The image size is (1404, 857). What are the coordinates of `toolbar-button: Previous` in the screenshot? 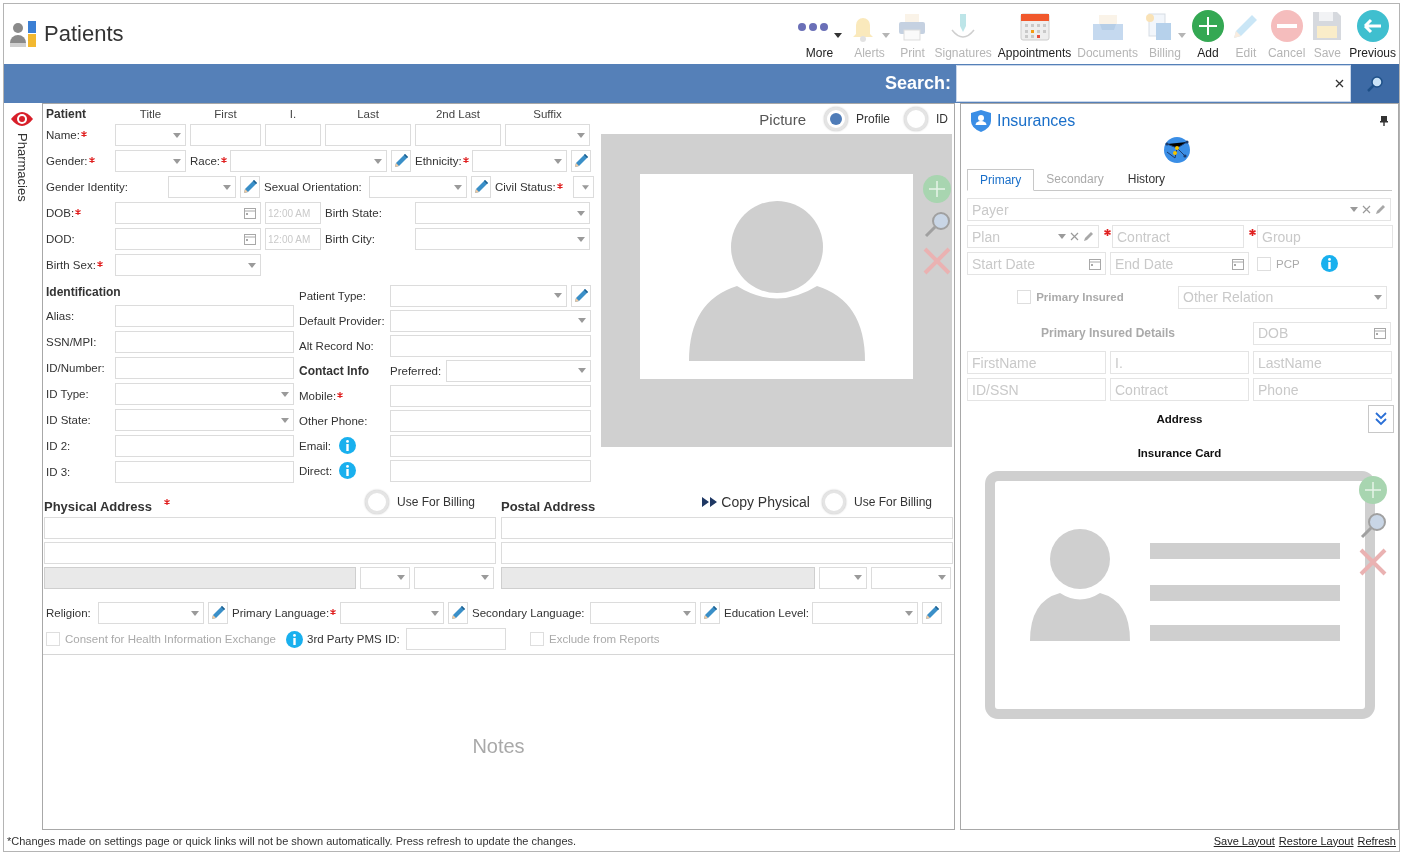 It's located at (1372, 34).